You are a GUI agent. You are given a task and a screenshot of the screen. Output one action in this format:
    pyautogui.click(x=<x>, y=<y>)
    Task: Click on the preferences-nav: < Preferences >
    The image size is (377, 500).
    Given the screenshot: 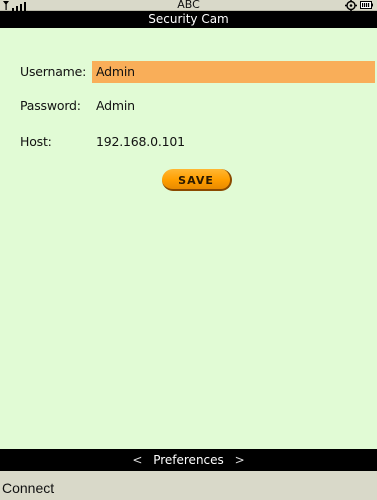 What is the action you would take?
    pyautogui.click(x=188, y=460)
    